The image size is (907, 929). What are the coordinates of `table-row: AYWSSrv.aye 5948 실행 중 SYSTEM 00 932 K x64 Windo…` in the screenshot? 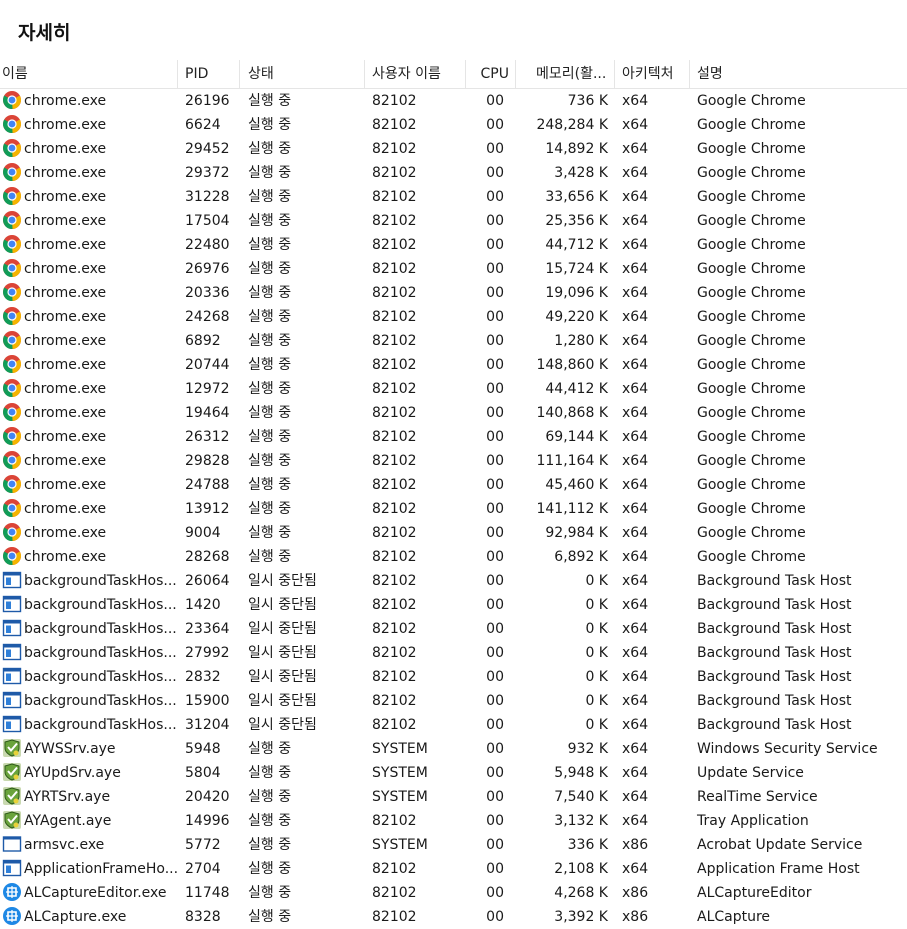 It's located at (453, 749).